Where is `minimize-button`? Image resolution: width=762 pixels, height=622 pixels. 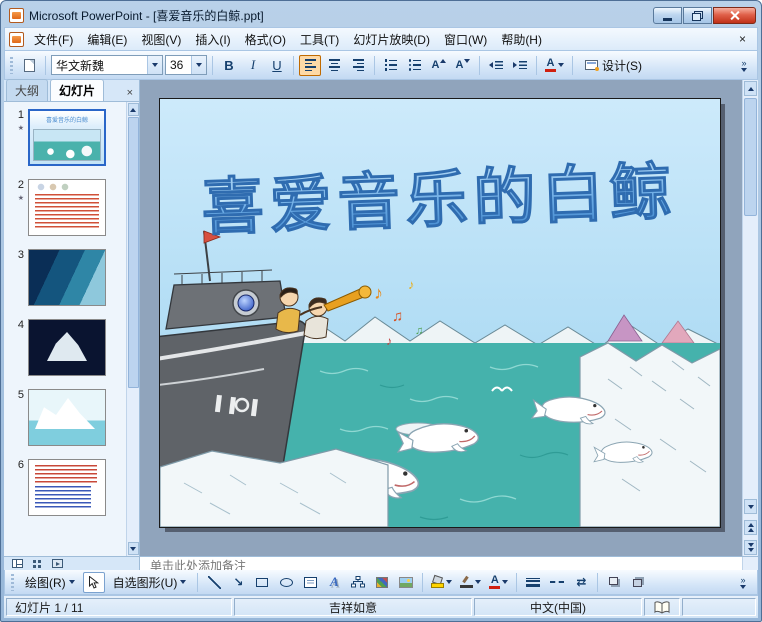 minimize-button is located at coordinates (667, 15).